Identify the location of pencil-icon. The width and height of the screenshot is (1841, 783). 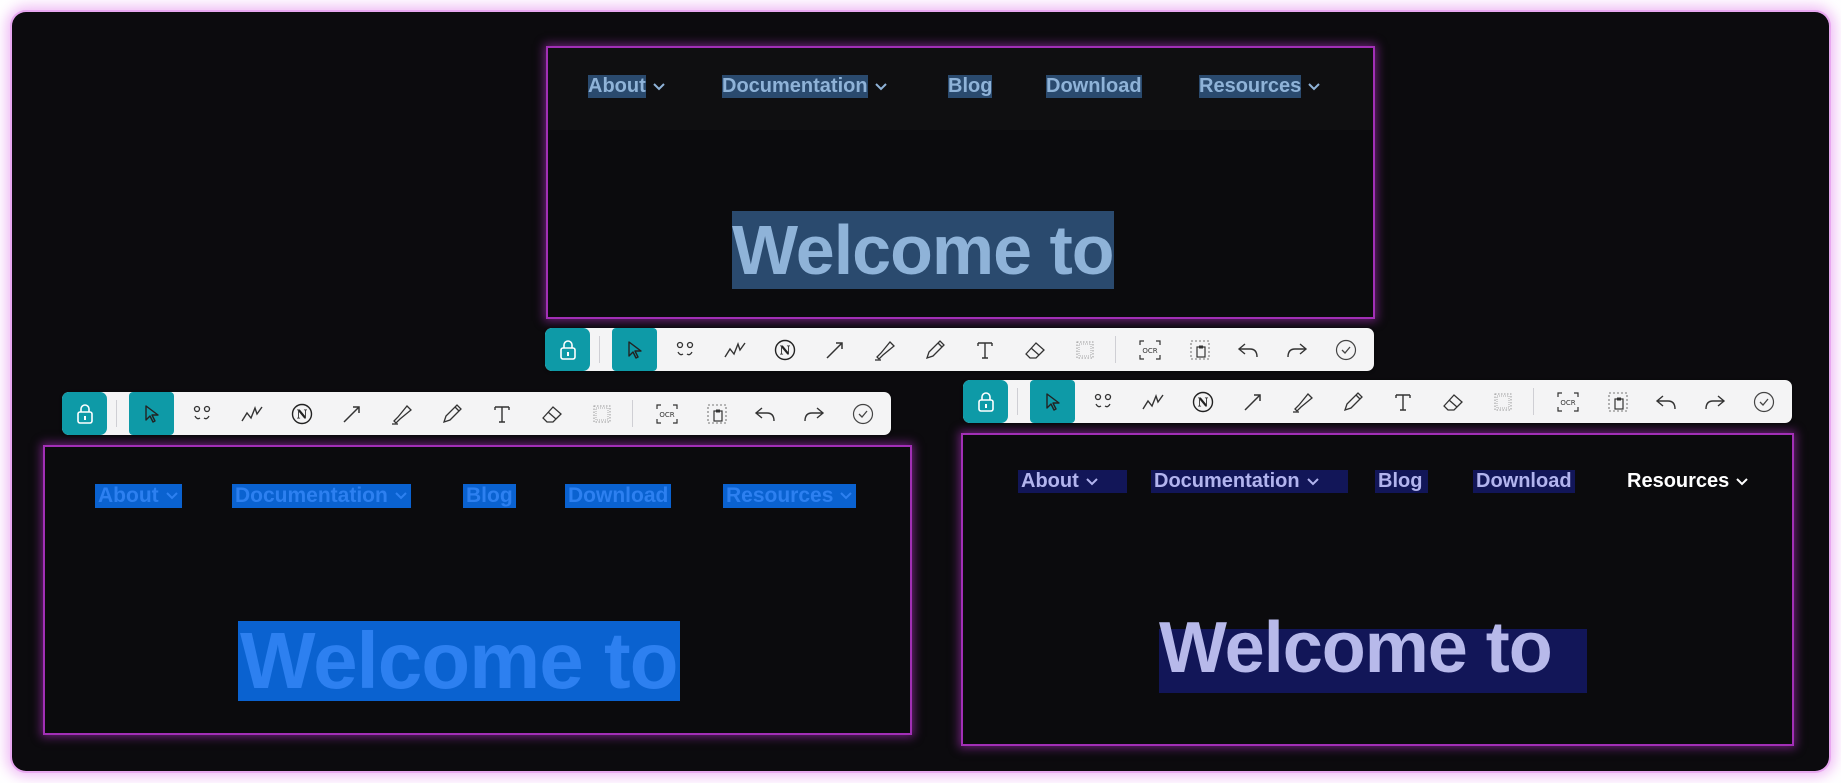
(452, 413).